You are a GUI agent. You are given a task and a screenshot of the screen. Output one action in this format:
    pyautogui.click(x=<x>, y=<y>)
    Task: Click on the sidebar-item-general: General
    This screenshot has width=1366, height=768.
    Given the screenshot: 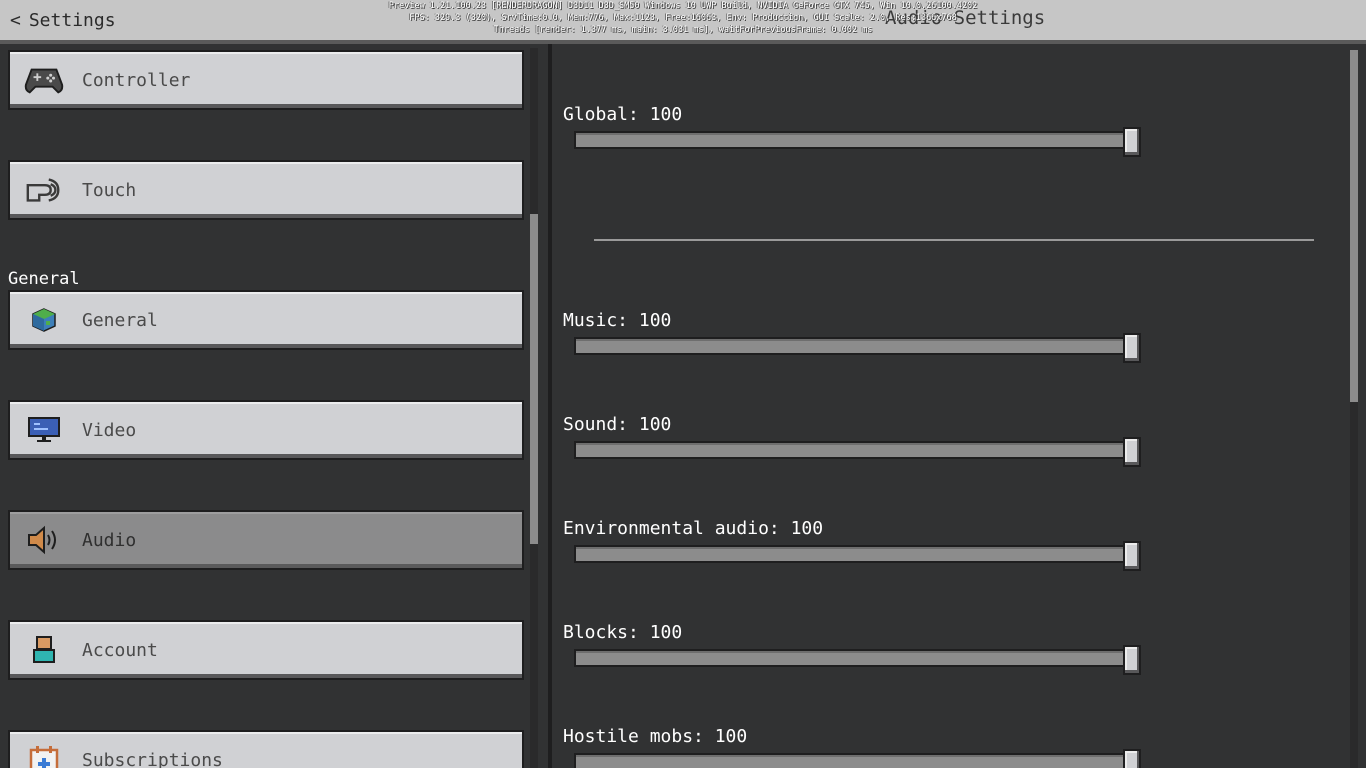 What is the action you would take?
    pyautogui.click(x=266, y=320)
    